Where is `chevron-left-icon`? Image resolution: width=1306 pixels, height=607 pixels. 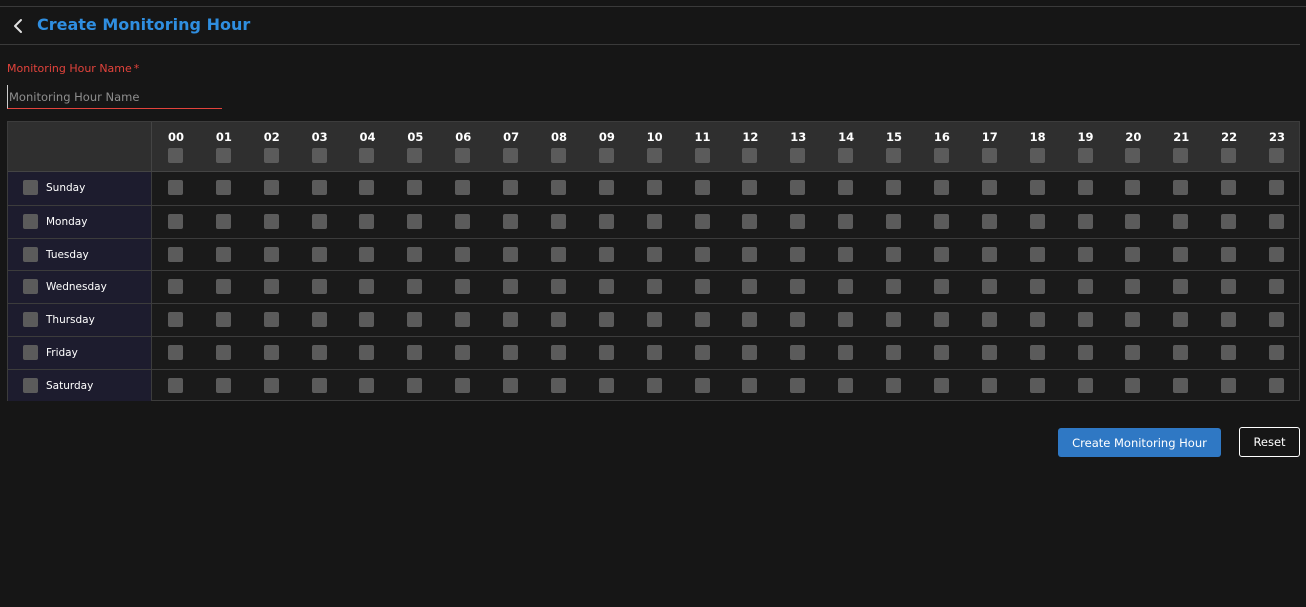
chevron-left-icon is located at coordinates (19, 26).